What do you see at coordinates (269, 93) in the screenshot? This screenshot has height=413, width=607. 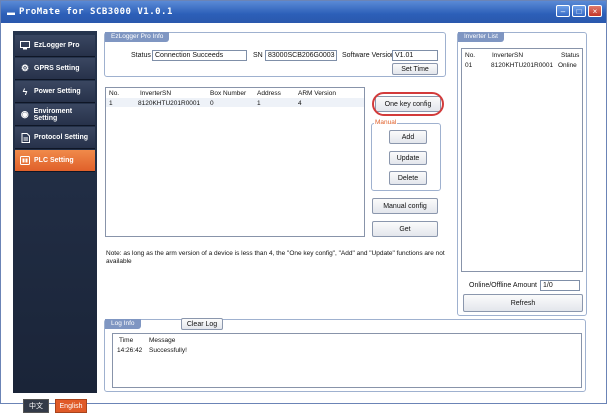 I see `table-header-address: Address` at bounding box center [269, 93].